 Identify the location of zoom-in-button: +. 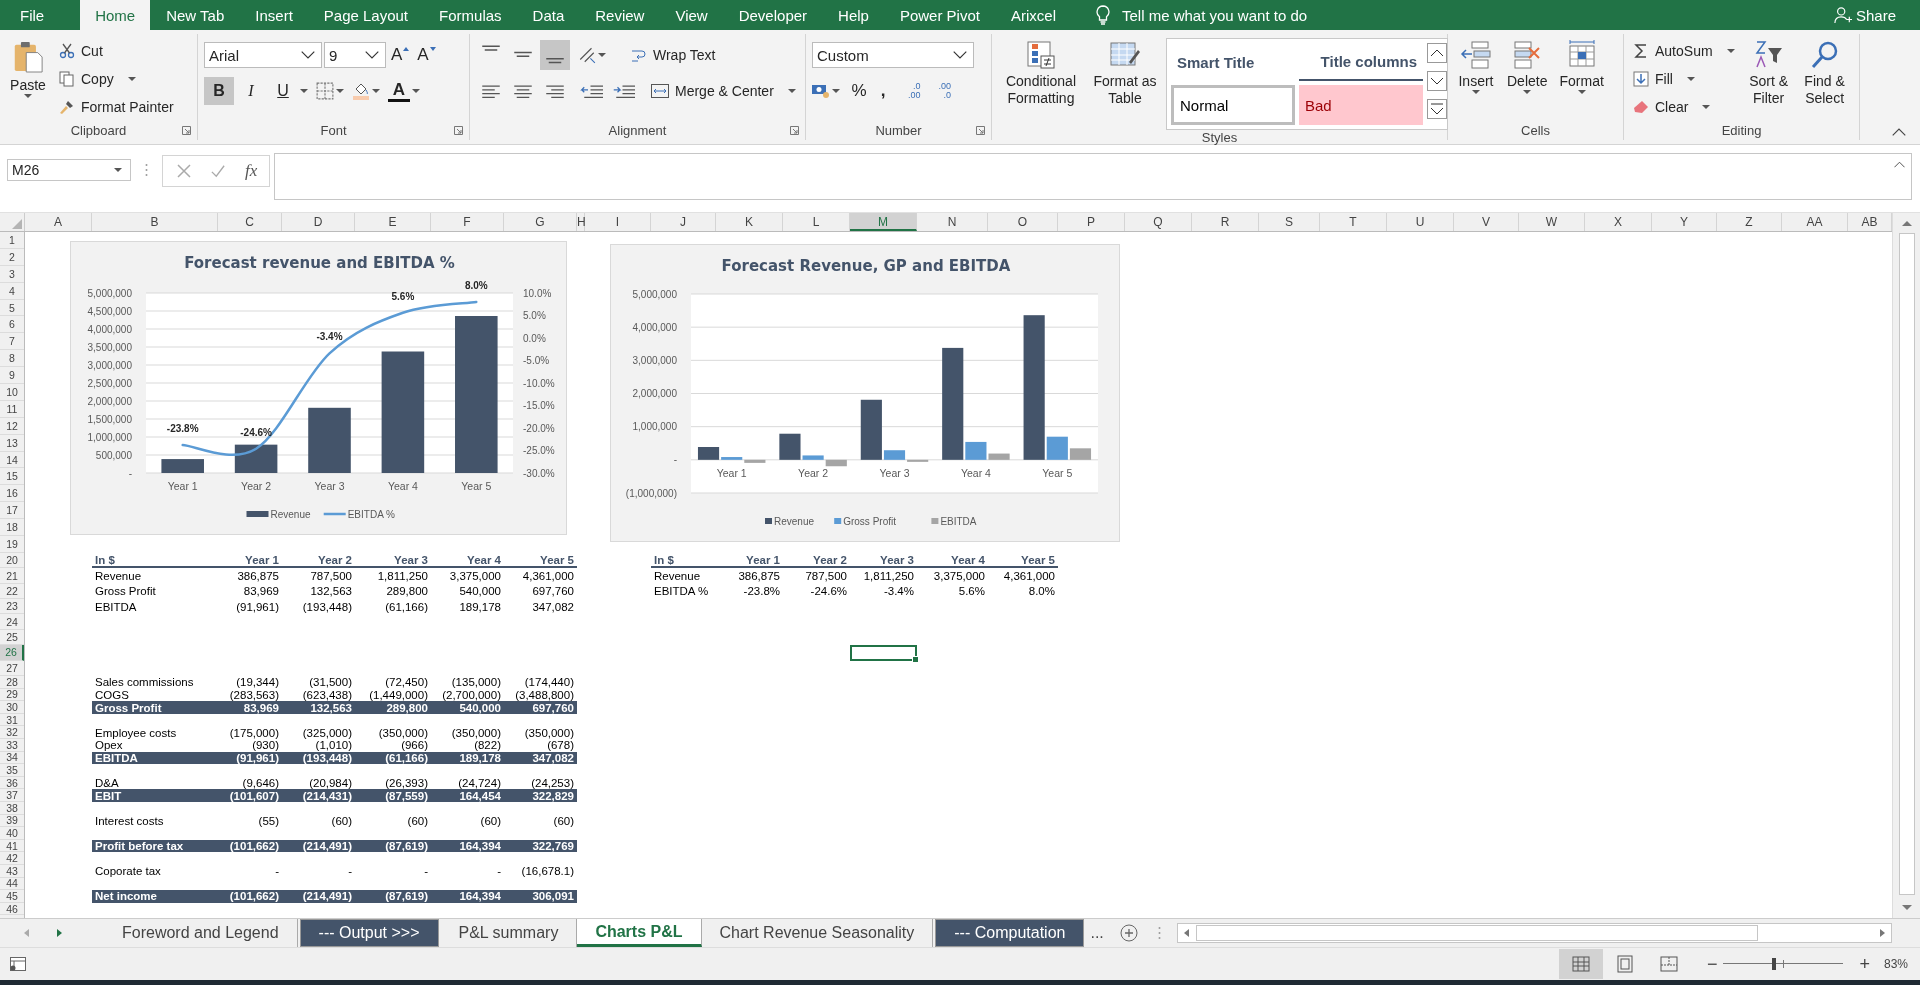
(1864, 964).